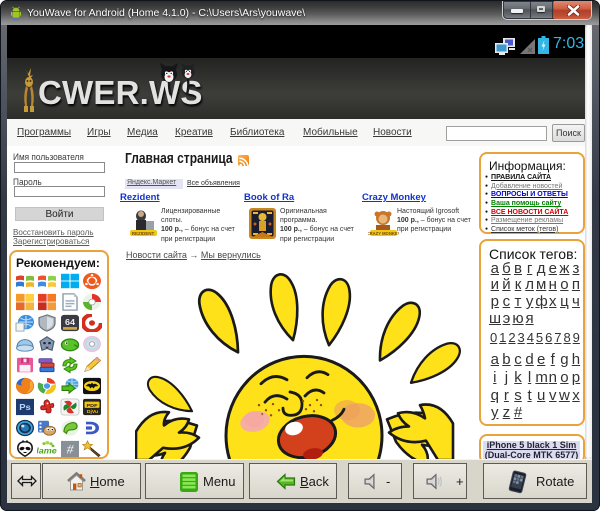  I want to click on svg-text: REZIDENT, so click(143, 233).